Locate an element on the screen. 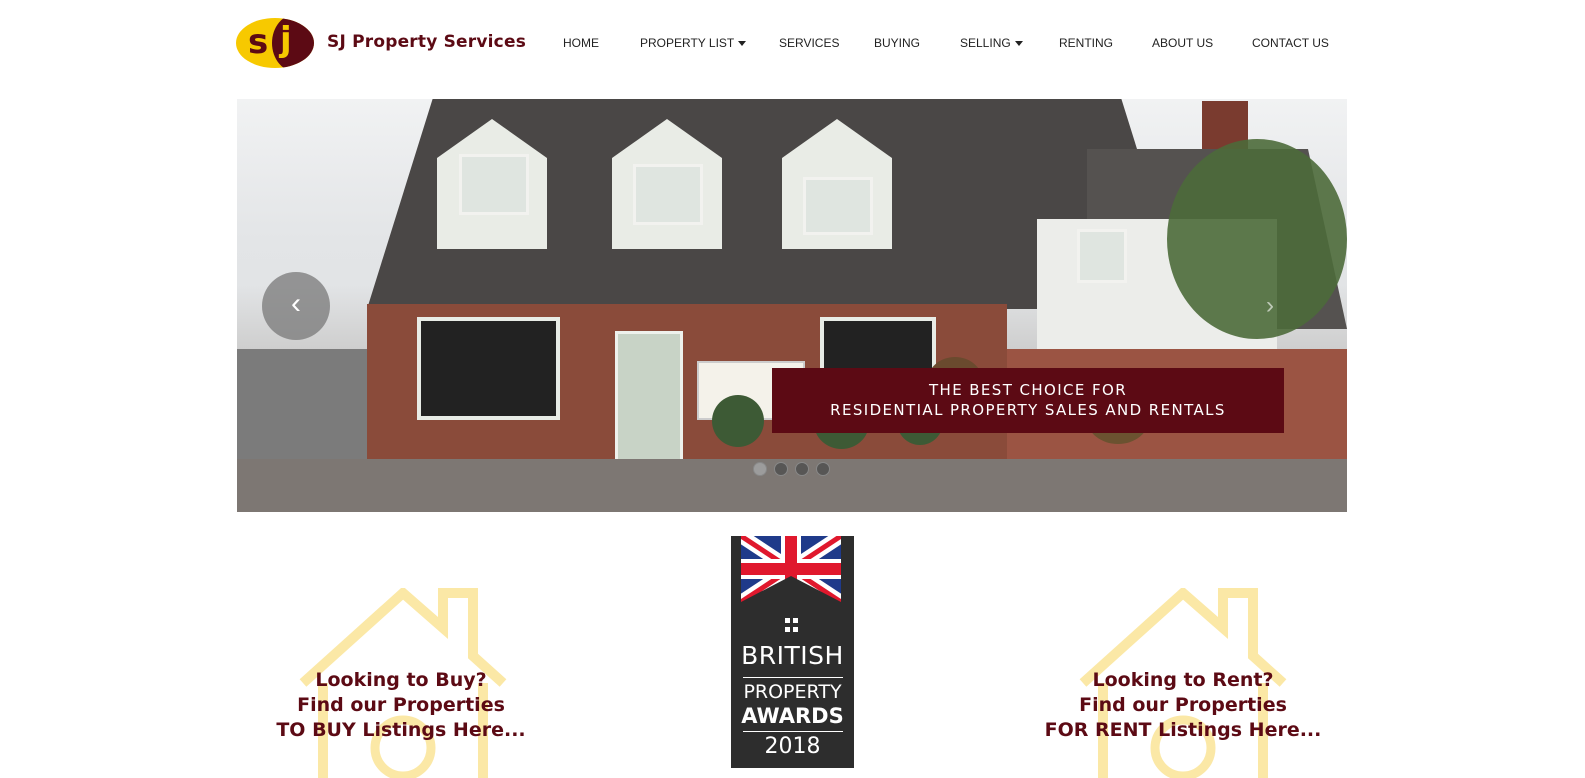 The image size is (1585, 778). union-flag-icon is located at coordinates (791, 569).